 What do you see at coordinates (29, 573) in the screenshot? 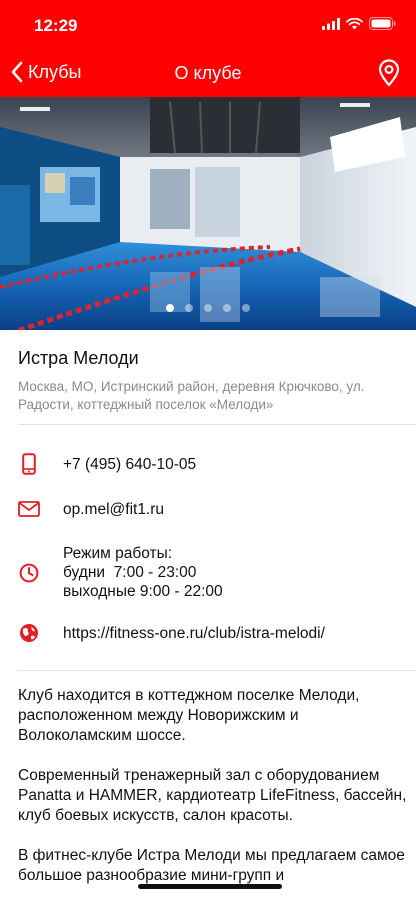
I see `clock-icon` at bounding box center [29, 573].